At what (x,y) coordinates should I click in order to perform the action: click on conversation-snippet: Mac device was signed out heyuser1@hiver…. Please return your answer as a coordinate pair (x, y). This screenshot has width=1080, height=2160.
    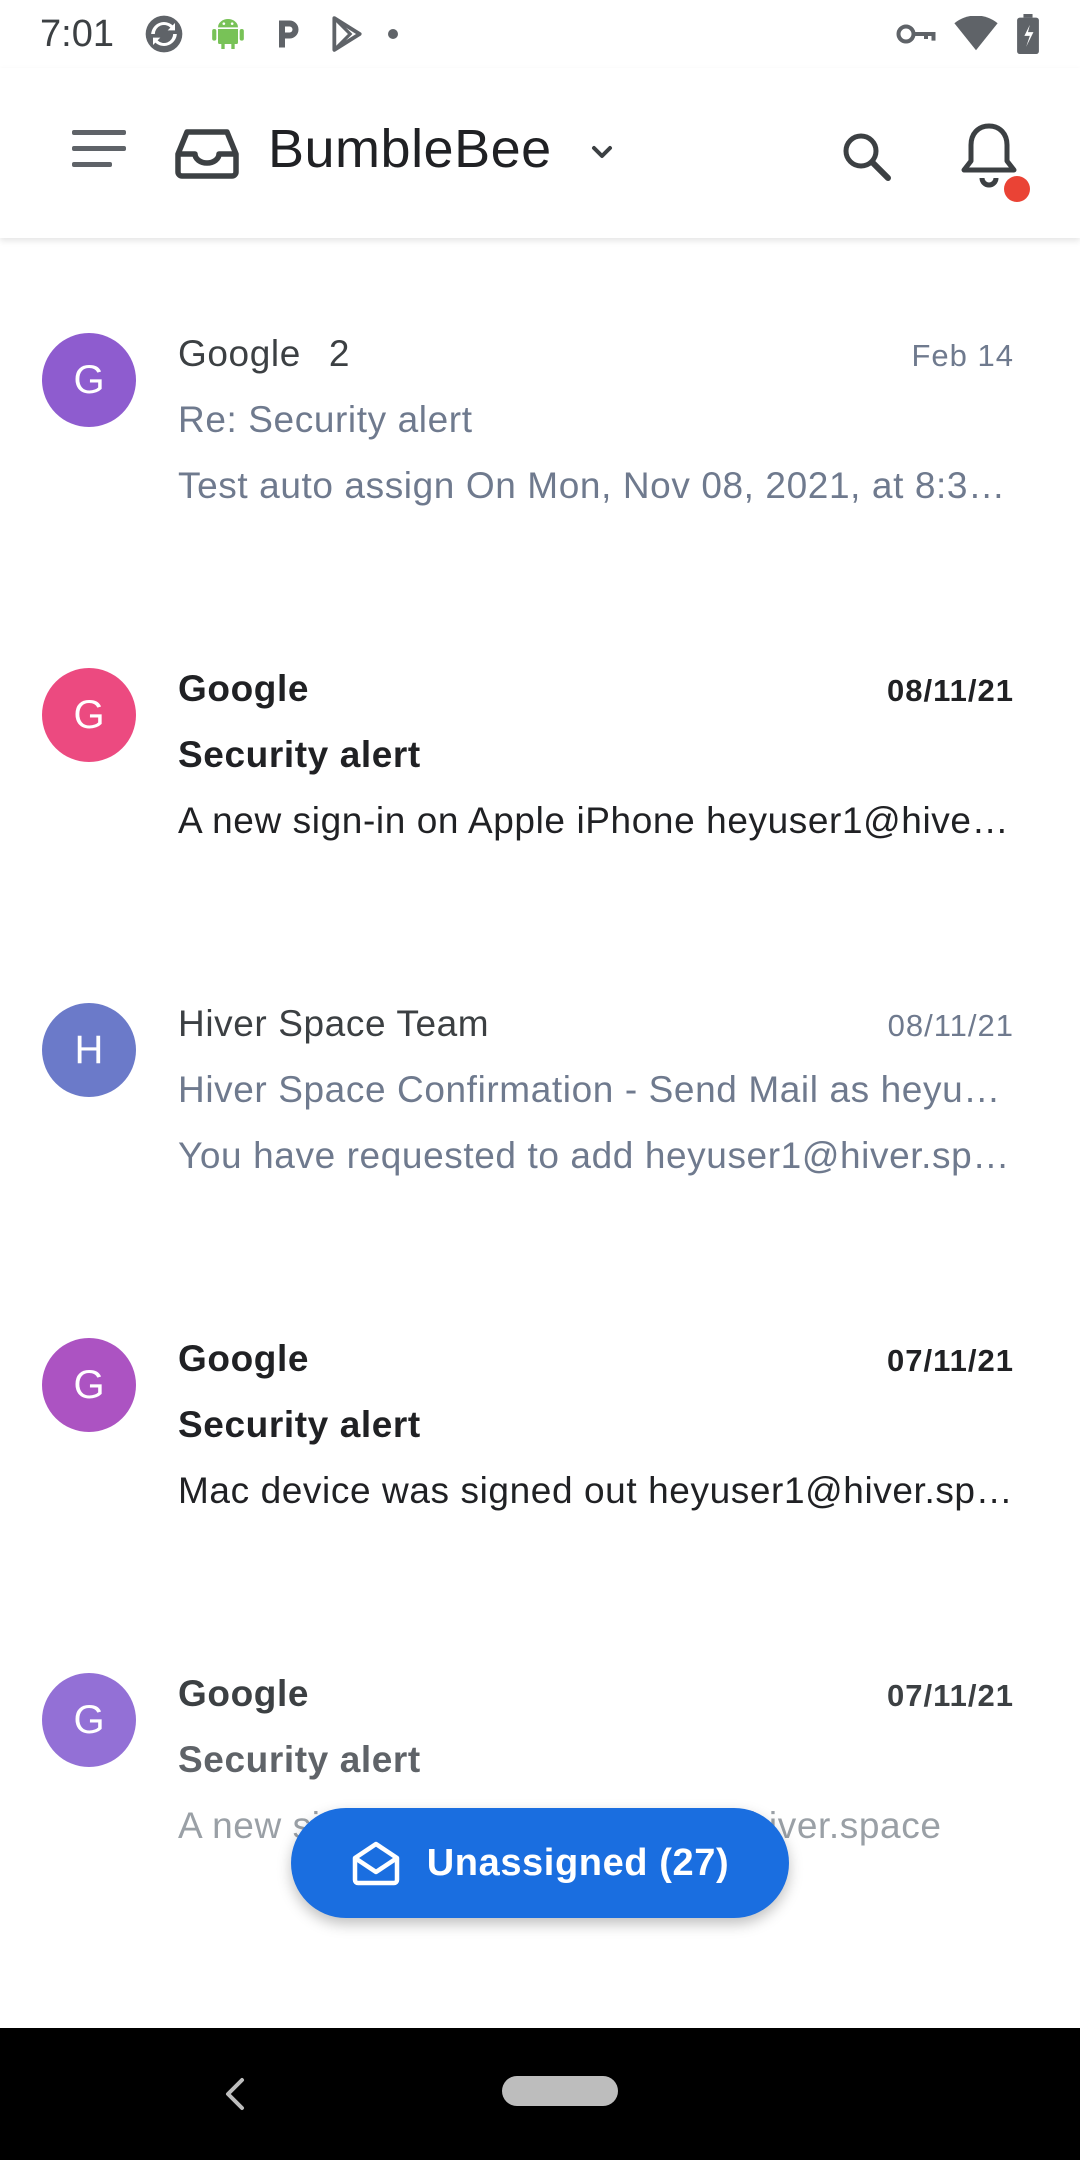
    Looking at the image, I should click on (597, 1490).